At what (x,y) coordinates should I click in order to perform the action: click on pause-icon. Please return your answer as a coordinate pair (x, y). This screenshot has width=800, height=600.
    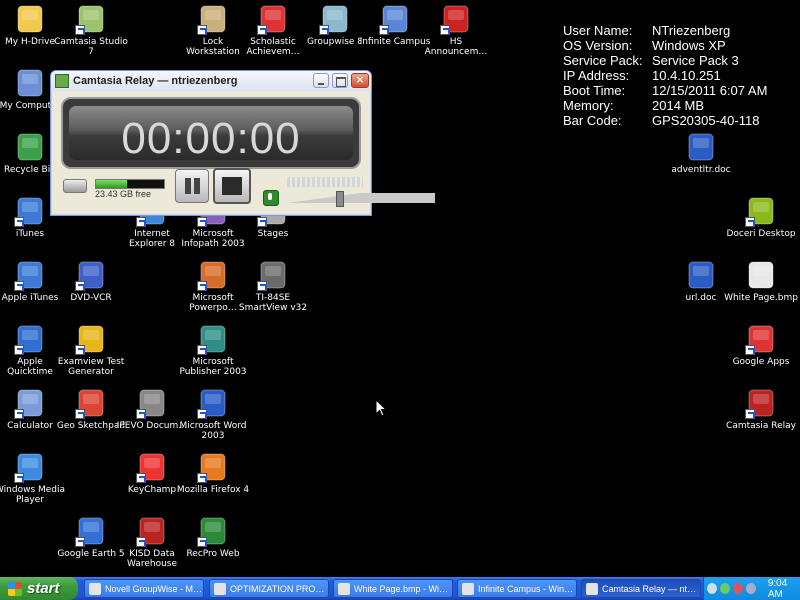
    Looking at the image, I should click on (188, 186).